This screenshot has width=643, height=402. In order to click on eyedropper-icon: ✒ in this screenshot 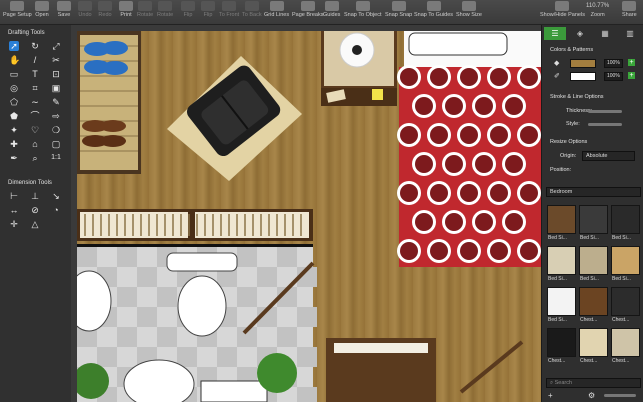, I will do `click(14, 158)`.